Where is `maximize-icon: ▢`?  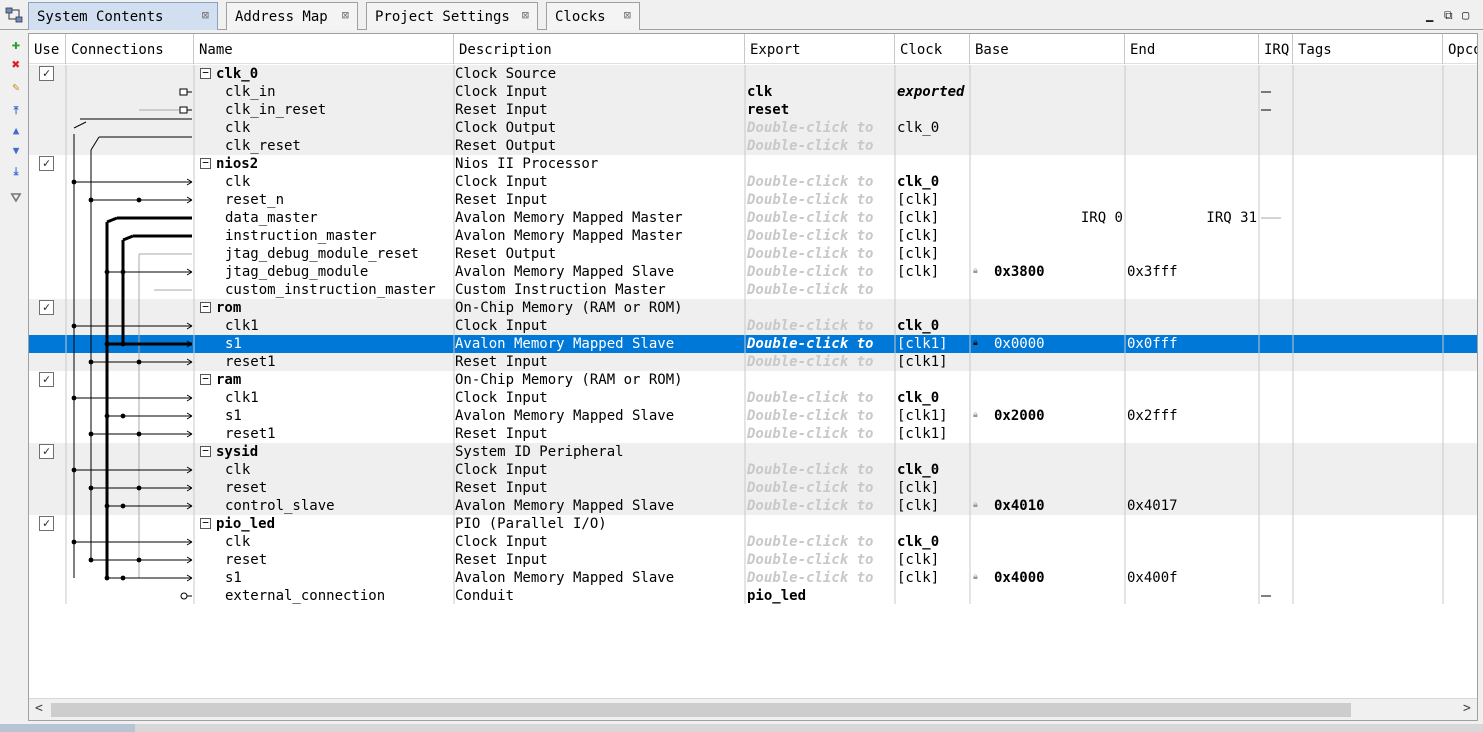
maximize-icon: ▢ is located at coordinates (1465, 15).